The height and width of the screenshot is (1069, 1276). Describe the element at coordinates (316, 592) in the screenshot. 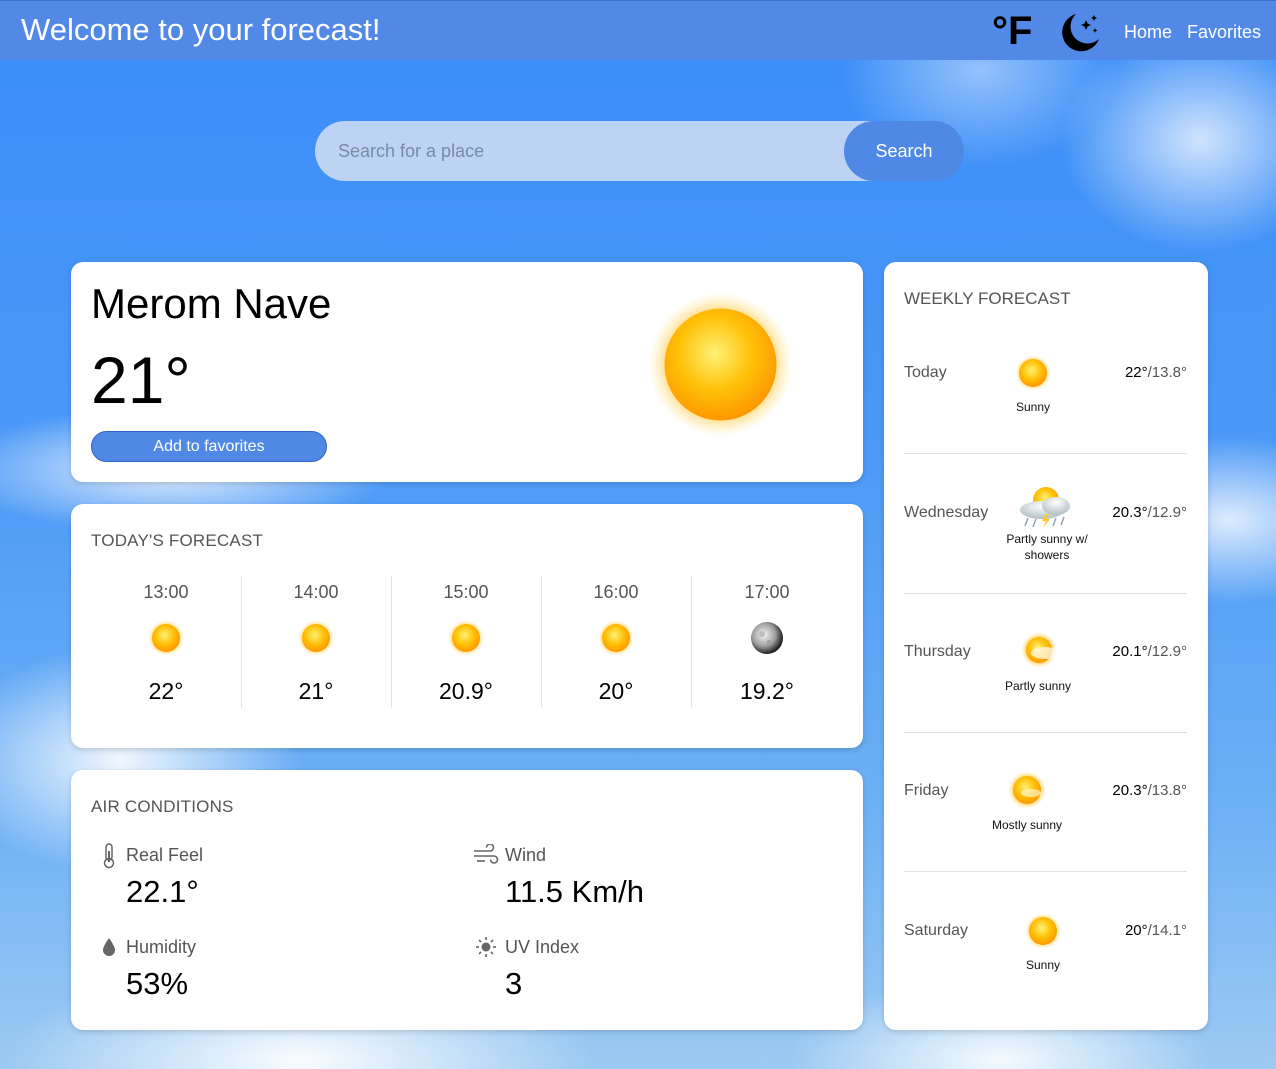

I see `hour-time: 14:00` at that location.